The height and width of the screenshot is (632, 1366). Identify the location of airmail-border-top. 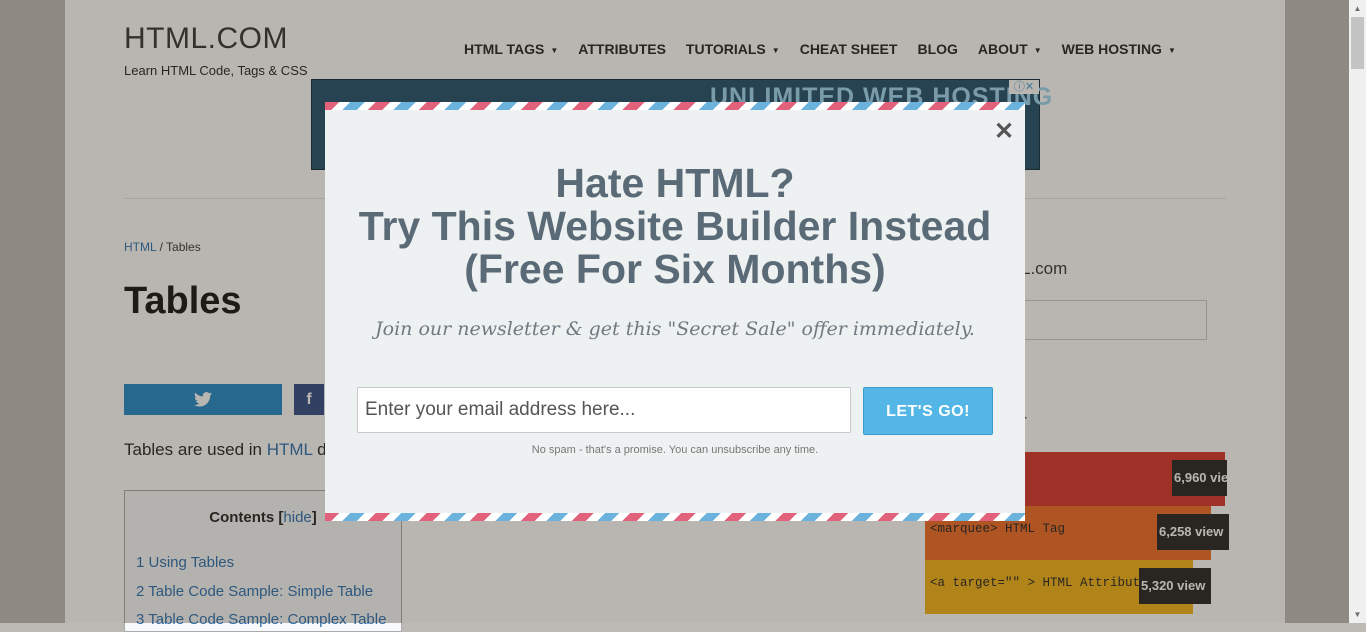
(675, 106).